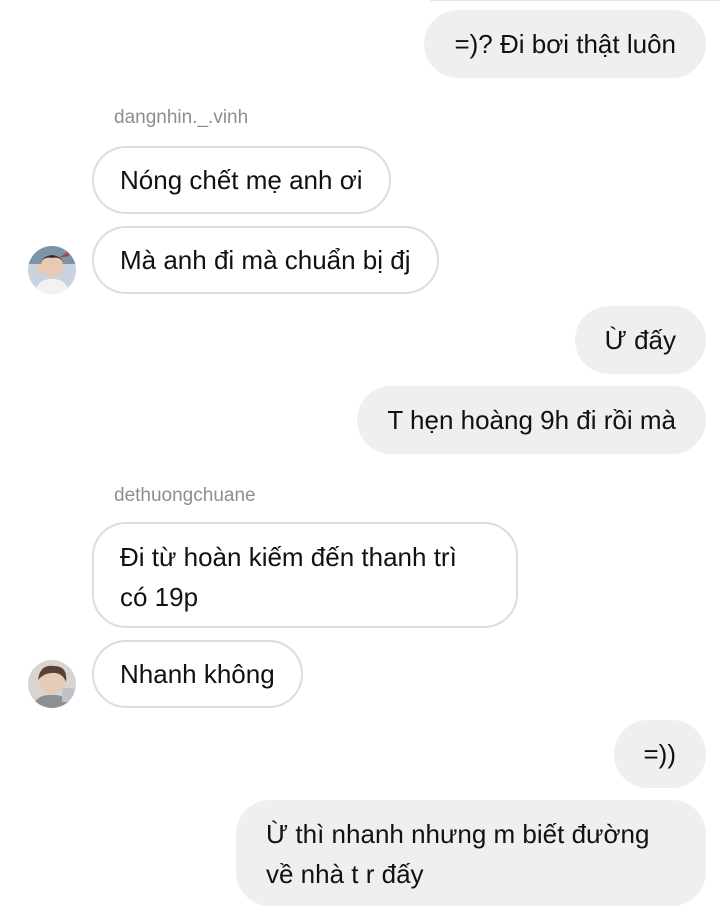  What do you see at coordinates (181, 117) in the screenshot?
I see `sender-name: dangnhin._.vinh` at bounding box center [181, 117].